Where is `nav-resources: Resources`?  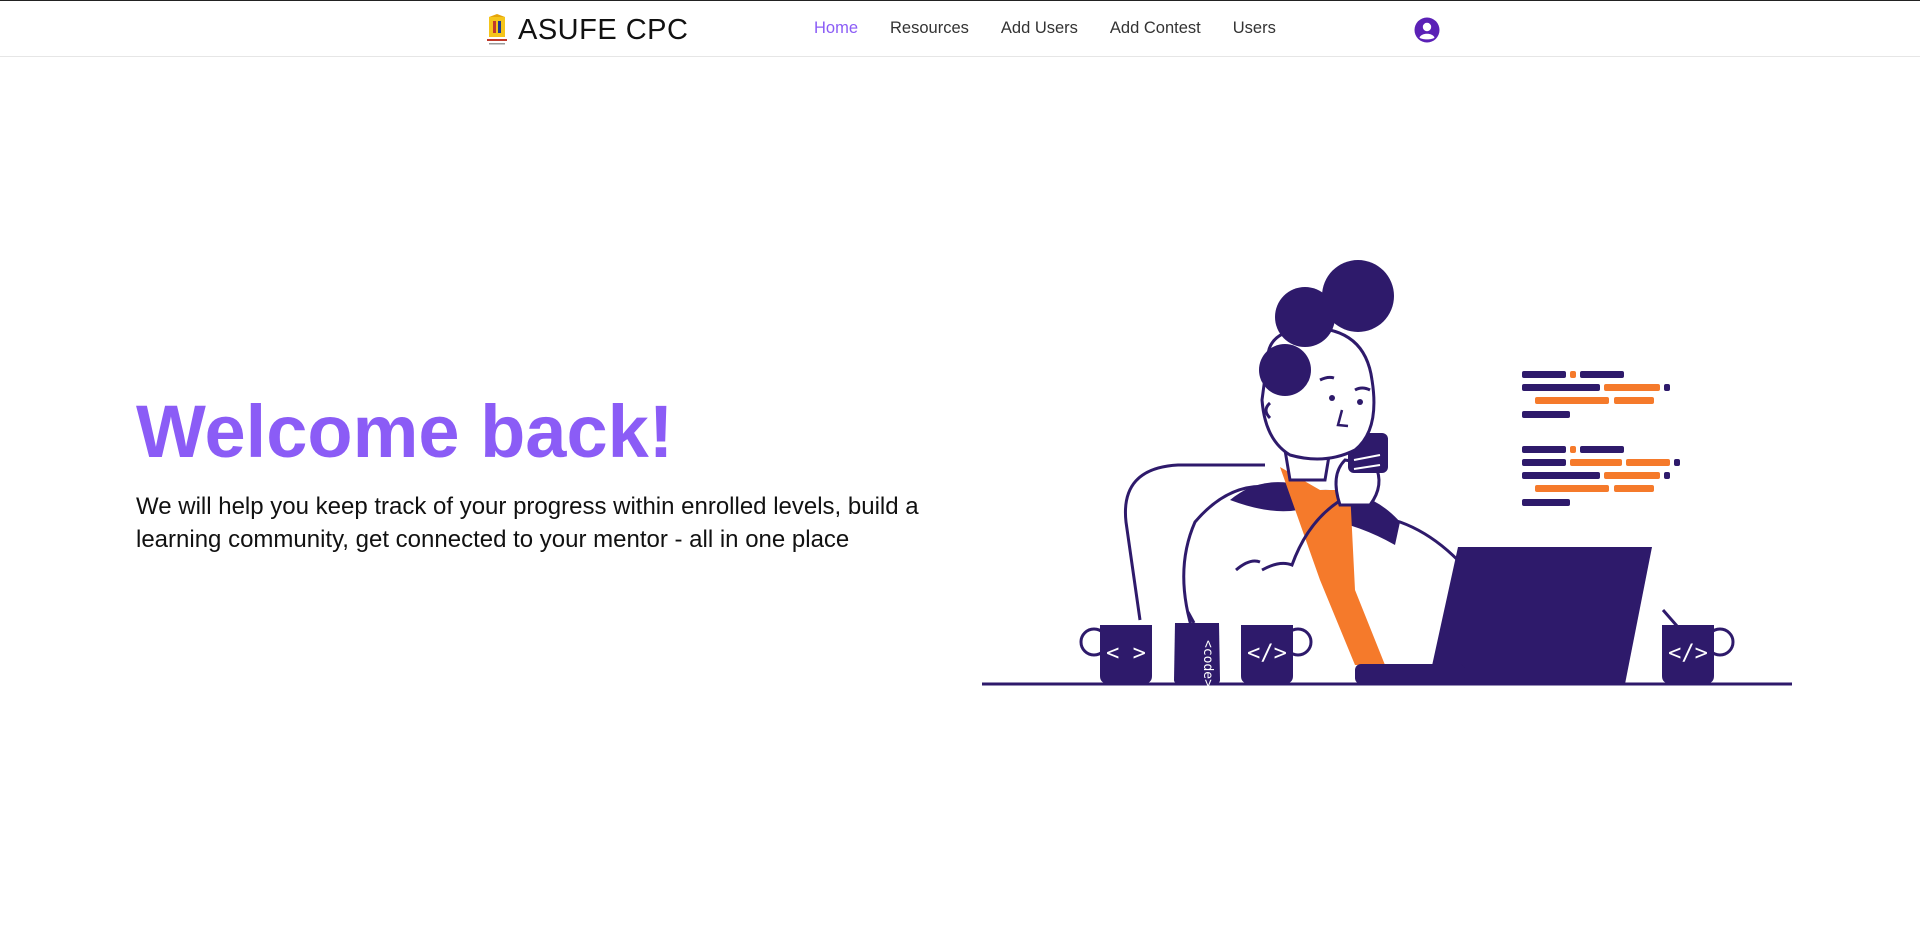 nav-resources: Resources is located at coordinates (929, 28).